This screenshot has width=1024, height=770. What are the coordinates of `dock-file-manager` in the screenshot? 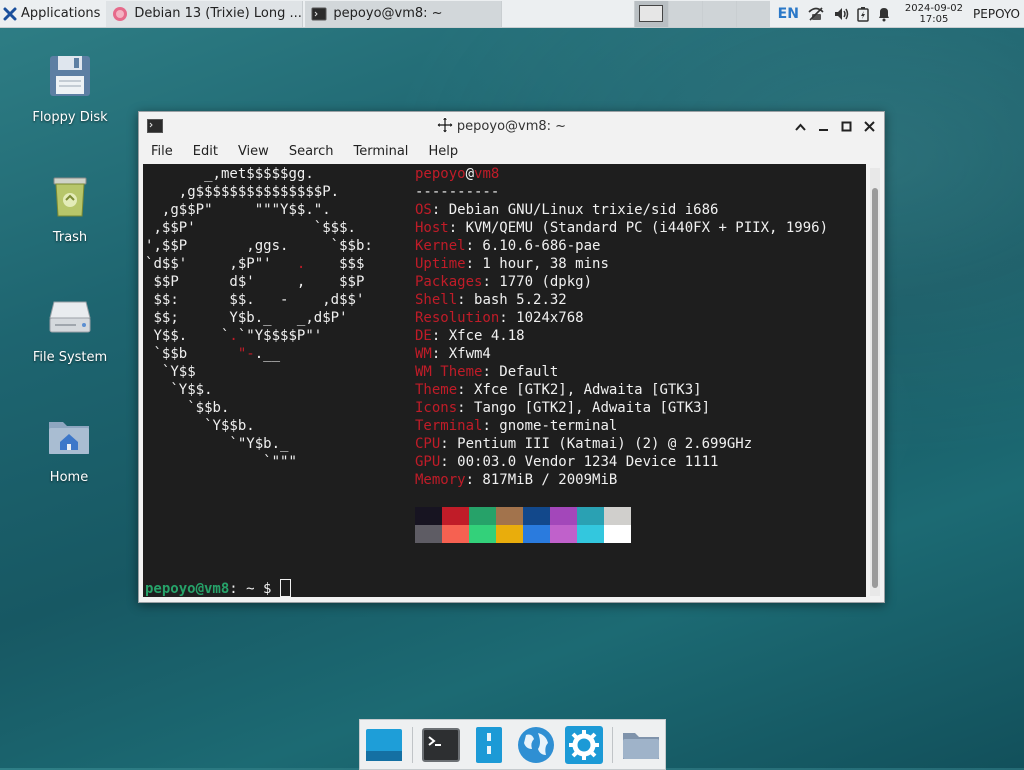 It's located at (489, 745).